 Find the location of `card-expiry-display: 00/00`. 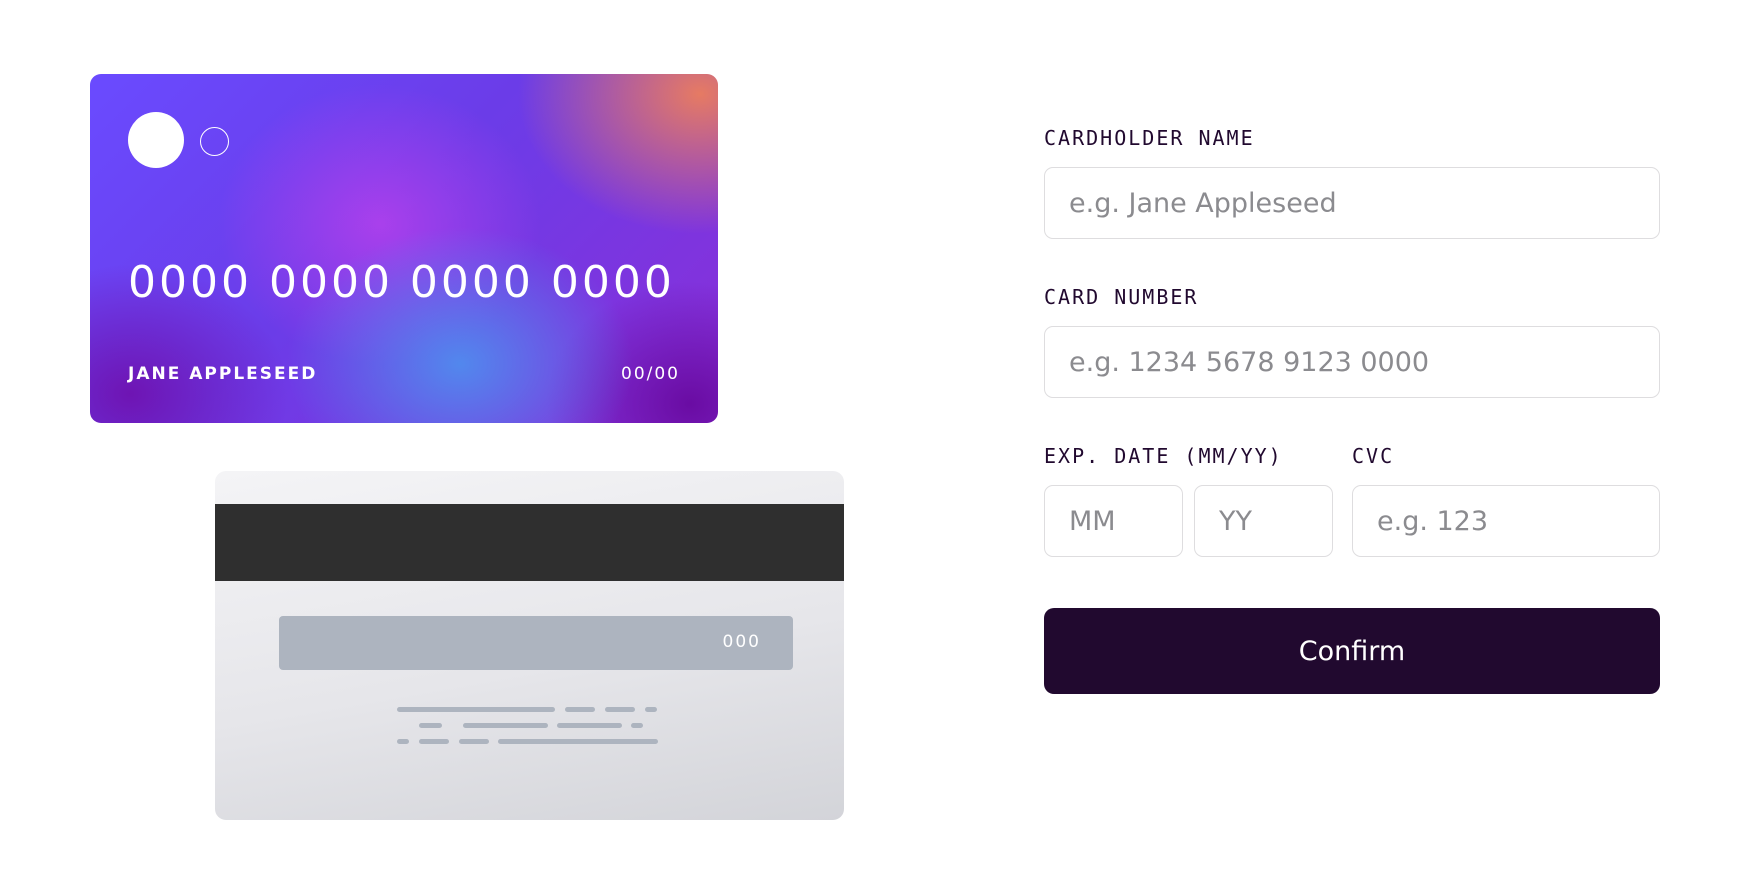

card-expiry-display: 00/00 is located at coordinates (650, 374).